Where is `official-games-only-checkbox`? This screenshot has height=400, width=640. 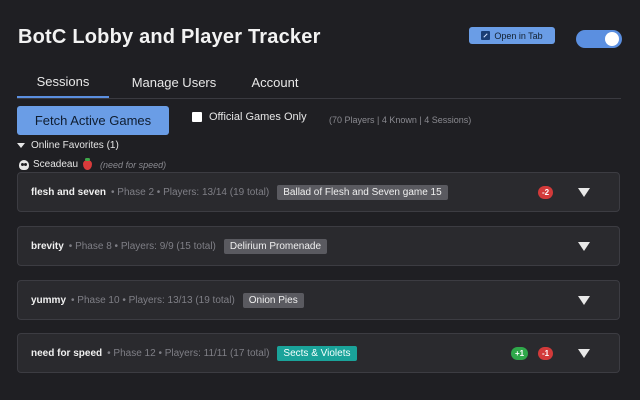 official-games-only-checkbox is located at coordinates (197, 117).